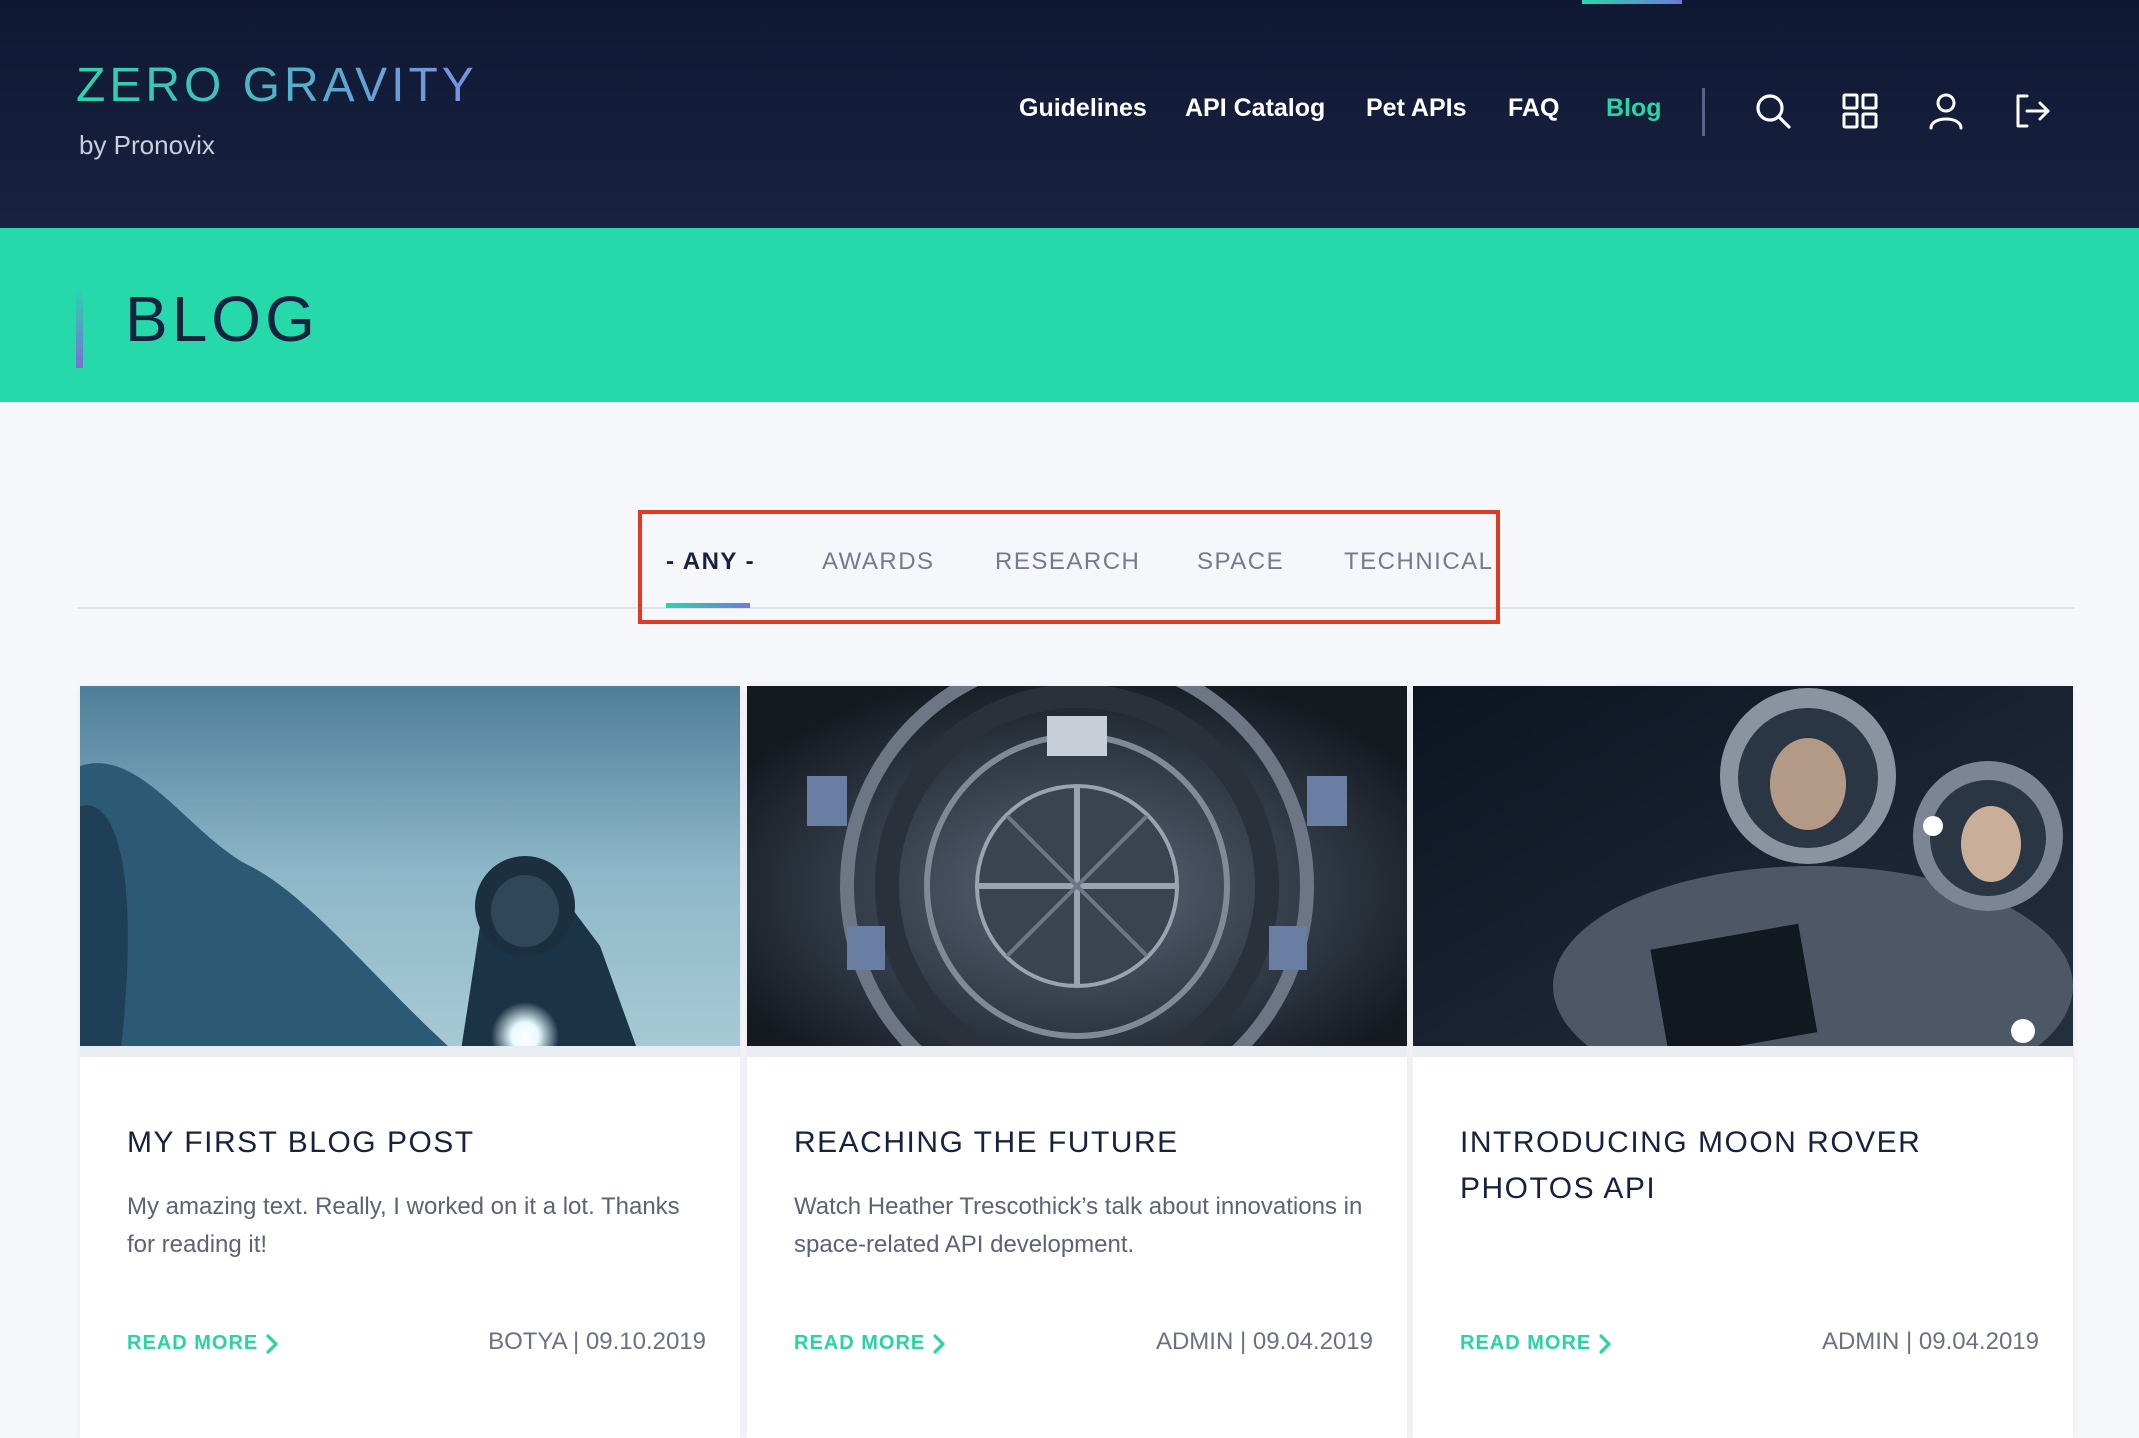  Describe the element at coordinates (1750, 1166) in the screenshot. I see `card-title: INTRODUCING MOON ROVER PHOTOS API` at that location.